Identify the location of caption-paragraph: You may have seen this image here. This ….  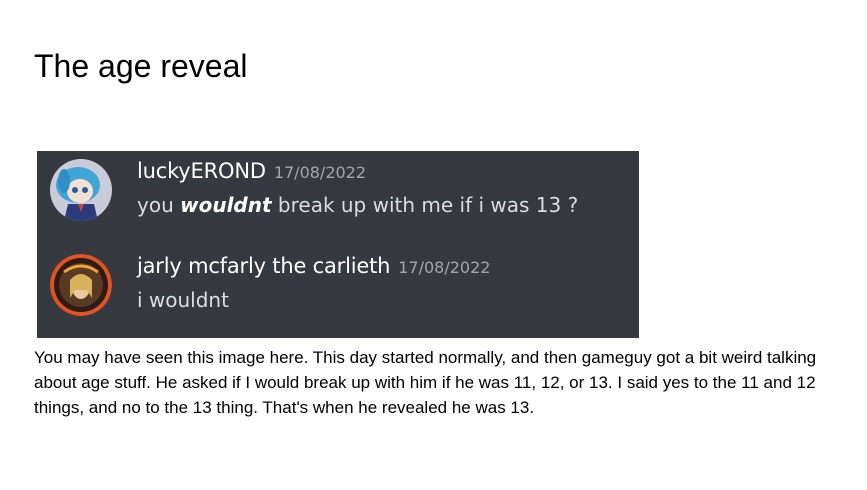
(425, 382).